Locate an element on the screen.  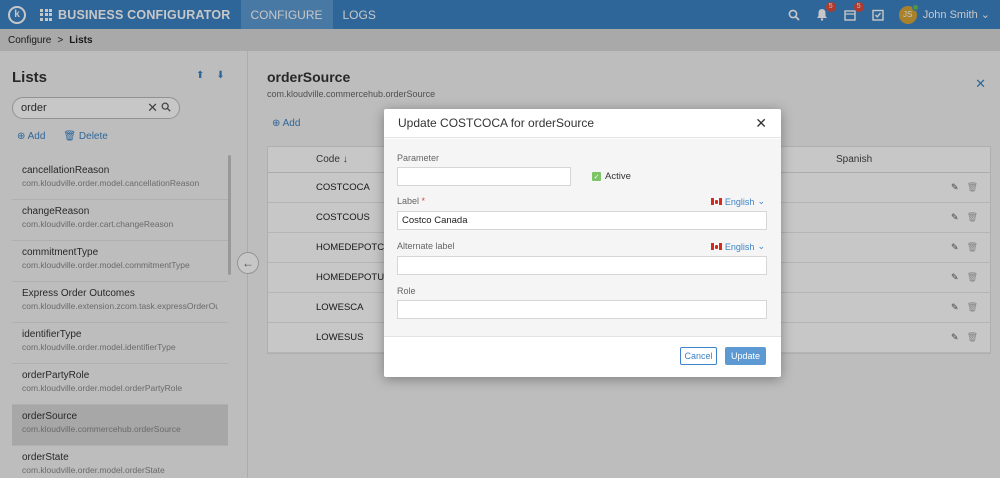
label-input is located at coordinates (582, 220).